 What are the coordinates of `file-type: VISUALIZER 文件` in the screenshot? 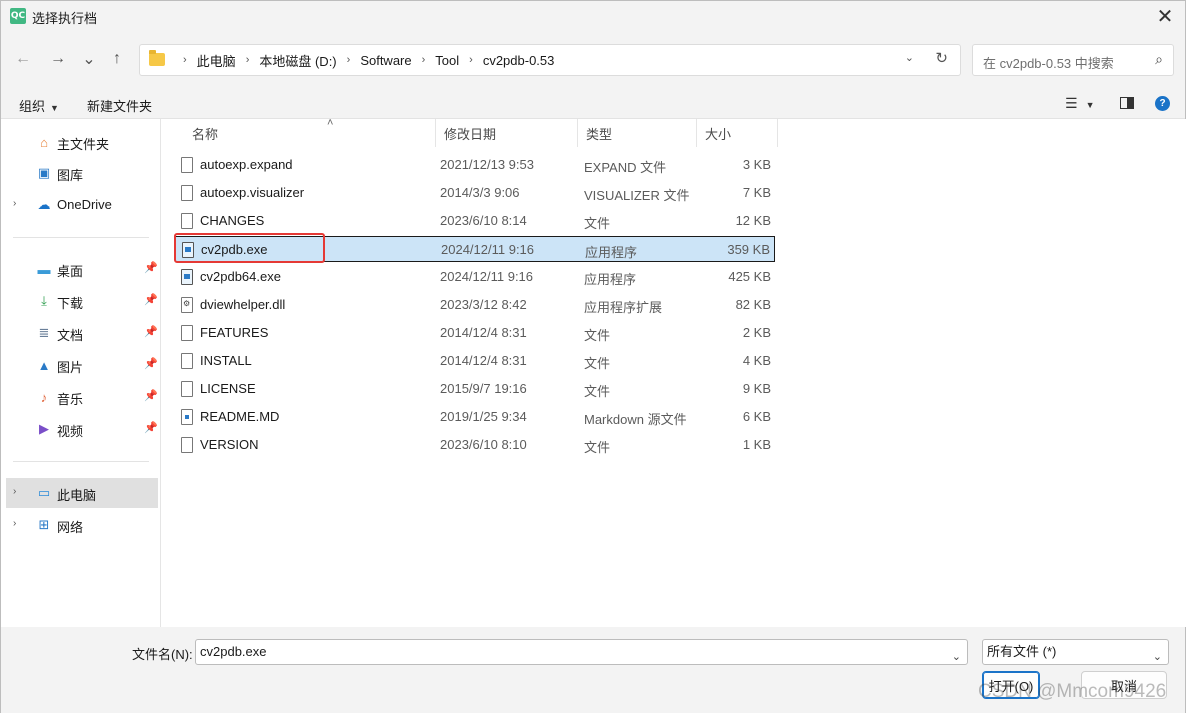 It's located at (637, 195).